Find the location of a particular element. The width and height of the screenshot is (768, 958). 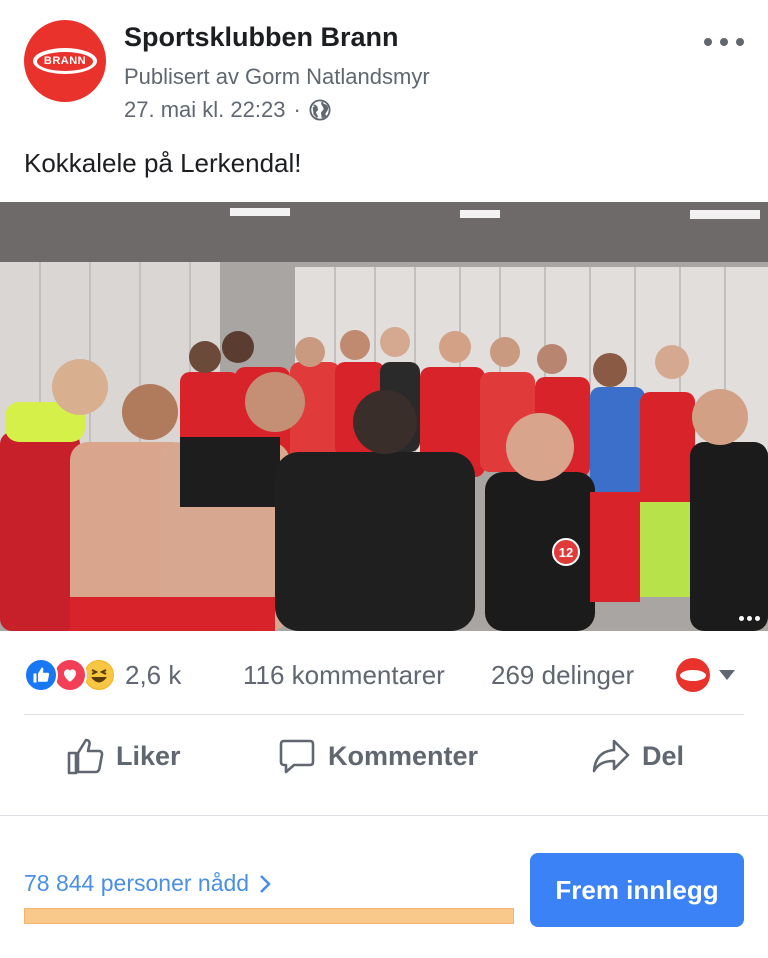

like-reaction-icon is located at coordinates (41, 675).